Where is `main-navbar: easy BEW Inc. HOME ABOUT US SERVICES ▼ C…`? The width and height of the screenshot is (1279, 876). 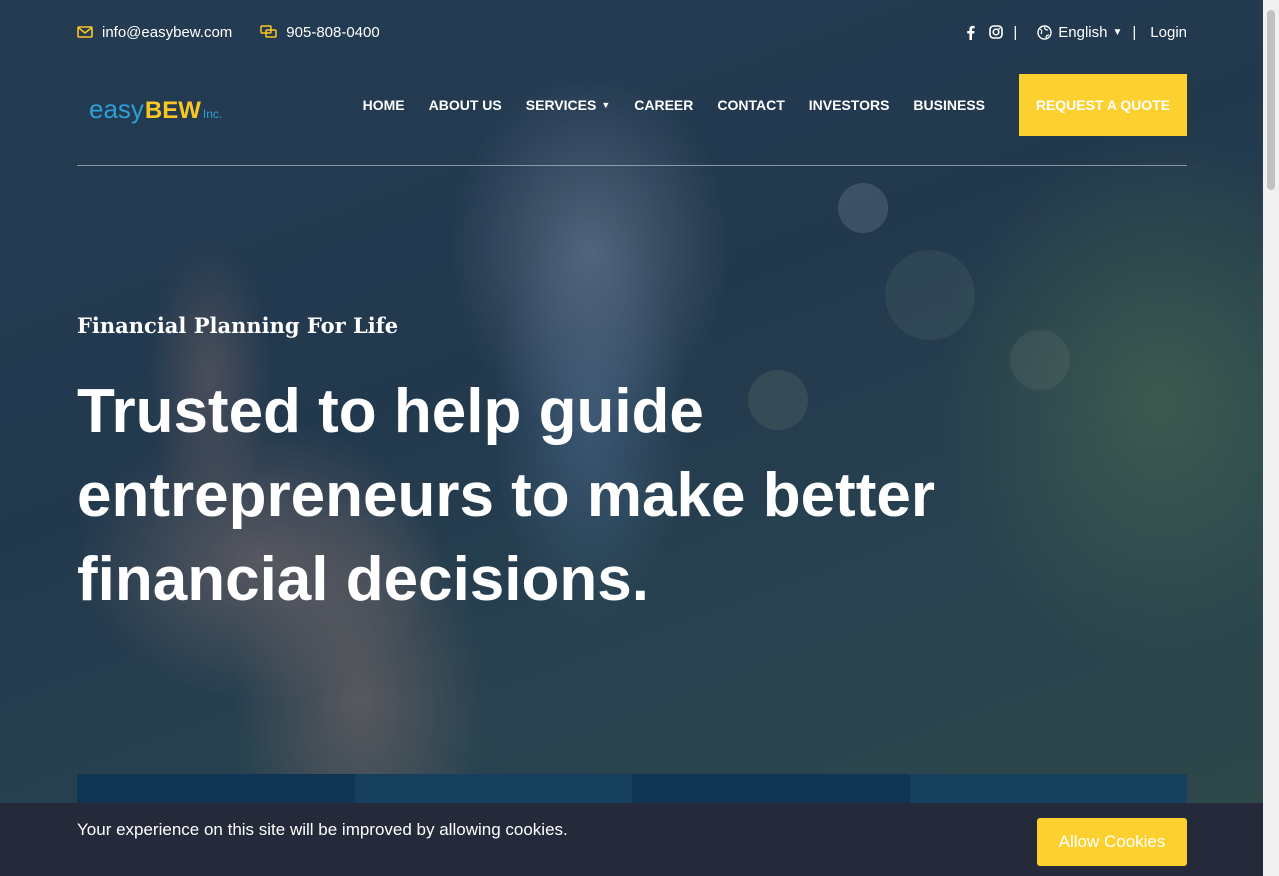 main-navbar: easy BEW Inc. HOME ABOUT US SERVICES ▼ C… is located at coordinates (632, 105).